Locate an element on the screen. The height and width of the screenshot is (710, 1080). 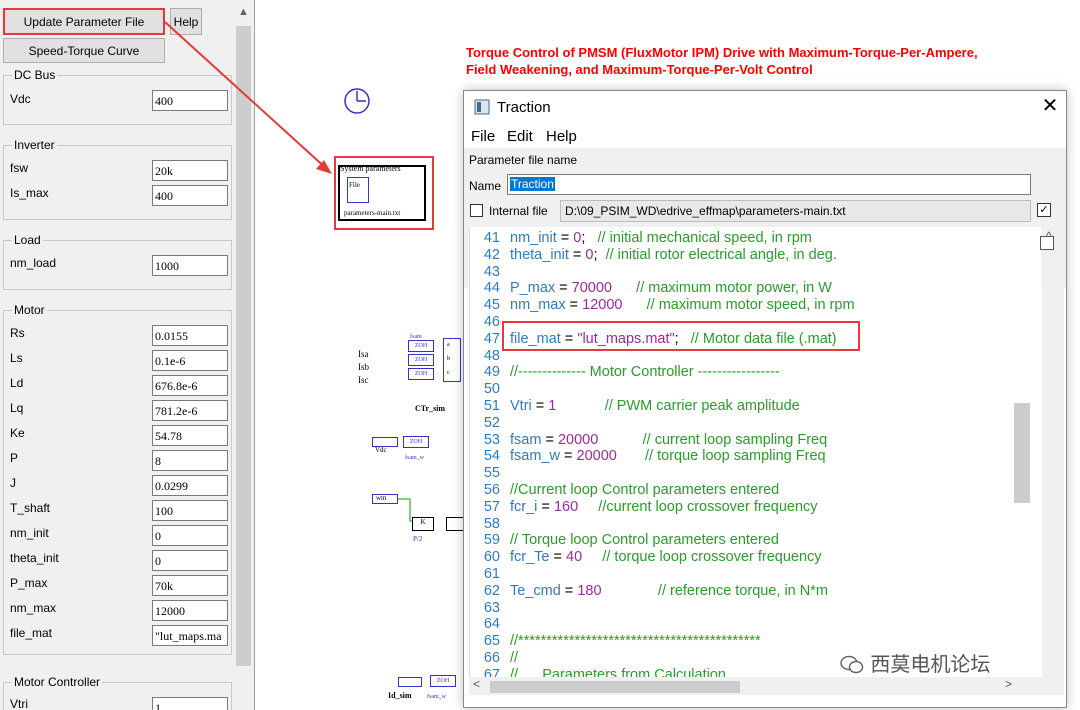
menu-help: Help is located at coordinates (561, 136).